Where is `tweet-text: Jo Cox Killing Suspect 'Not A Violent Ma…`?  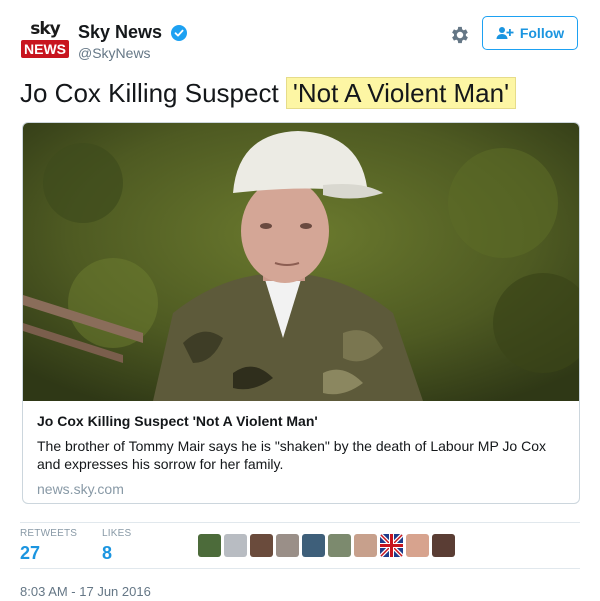 tweet-text: Jo Cox Killing Suspect 'Not A Violent Ma… is located at coordinates (268, 93).